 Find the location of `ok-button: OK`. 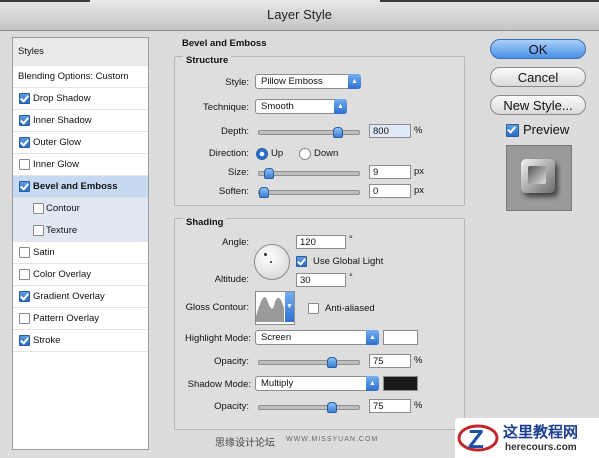

ok-button: OK is located at coordinates (538, 49).